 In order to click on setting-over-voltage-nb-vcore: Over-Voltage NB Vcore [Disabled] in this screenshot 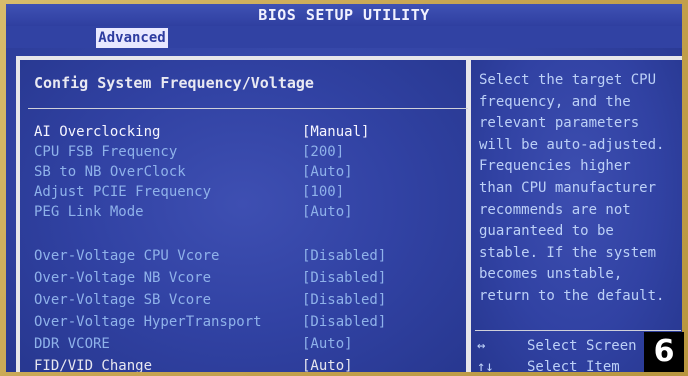, I will do `click(249, 278)`.